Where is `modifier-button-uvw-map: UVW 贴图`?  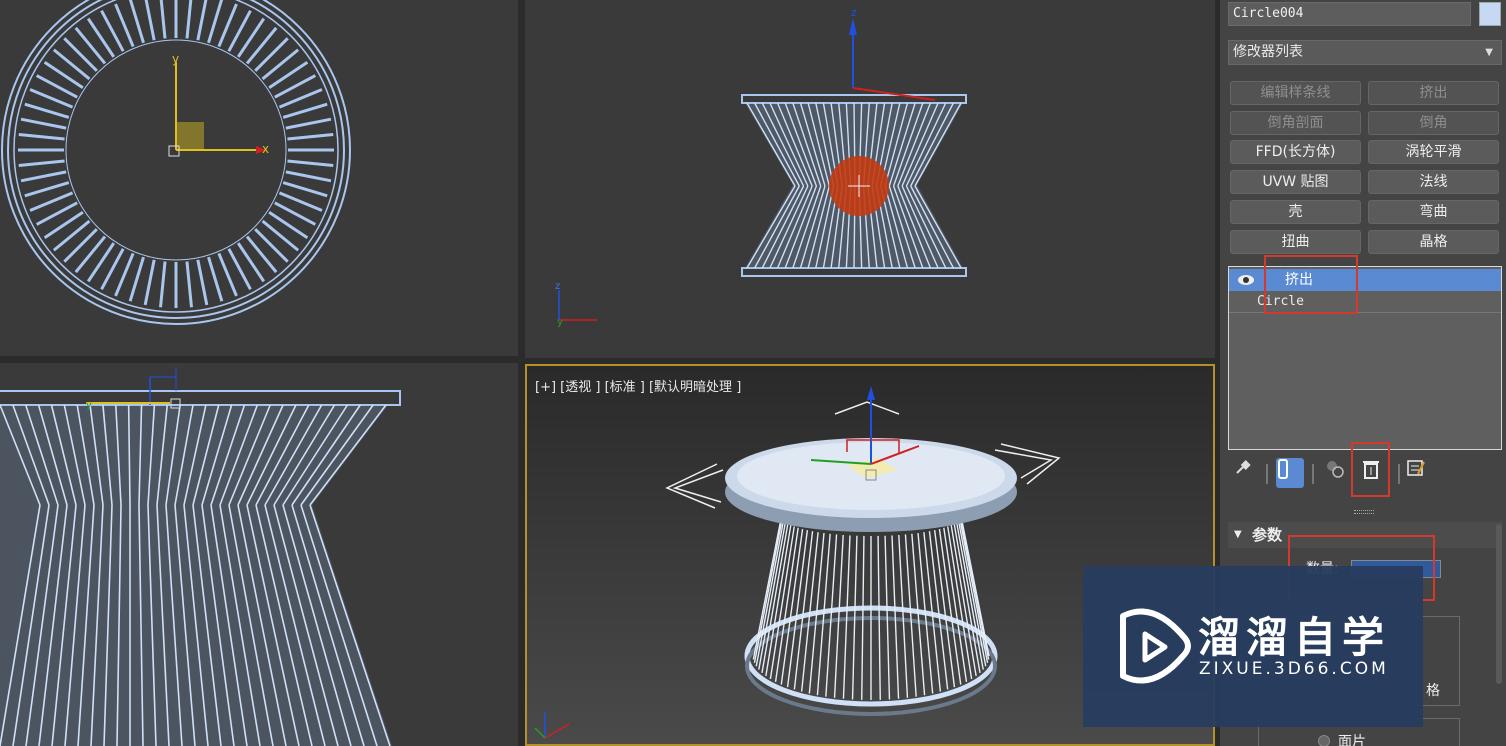
modifier-button-uvw-map: UVW 贴图 is located at coordinates (1295, 182).